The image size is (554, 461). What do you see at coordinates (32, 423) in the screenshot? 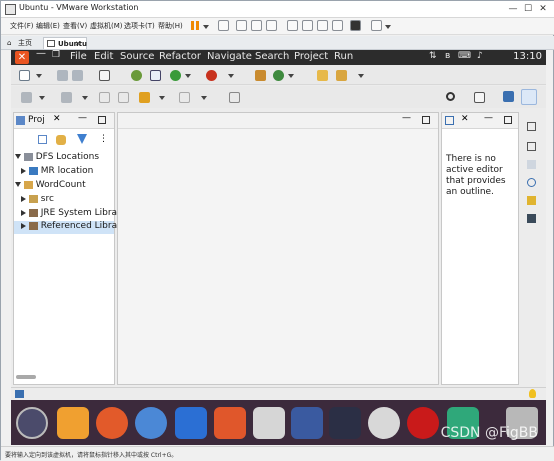
I see `ubuntu-icon` at bounding box center [32, 423].